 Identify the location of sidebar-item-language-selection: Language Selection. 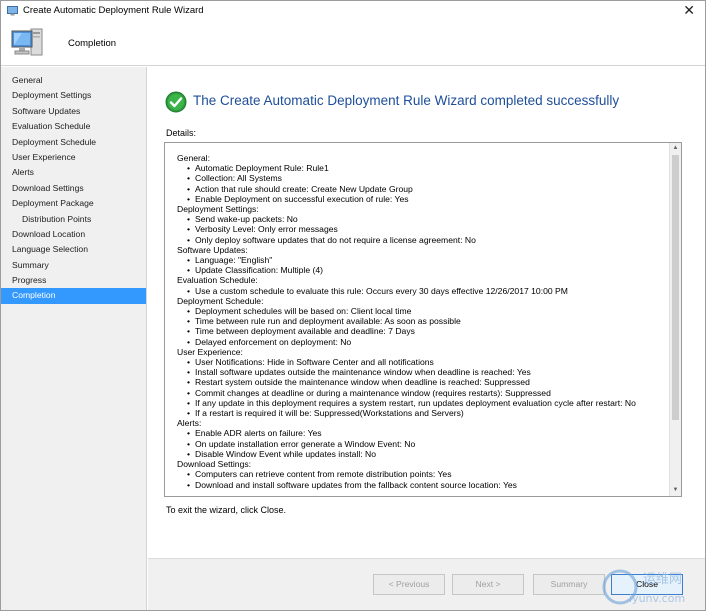
(73, 249).